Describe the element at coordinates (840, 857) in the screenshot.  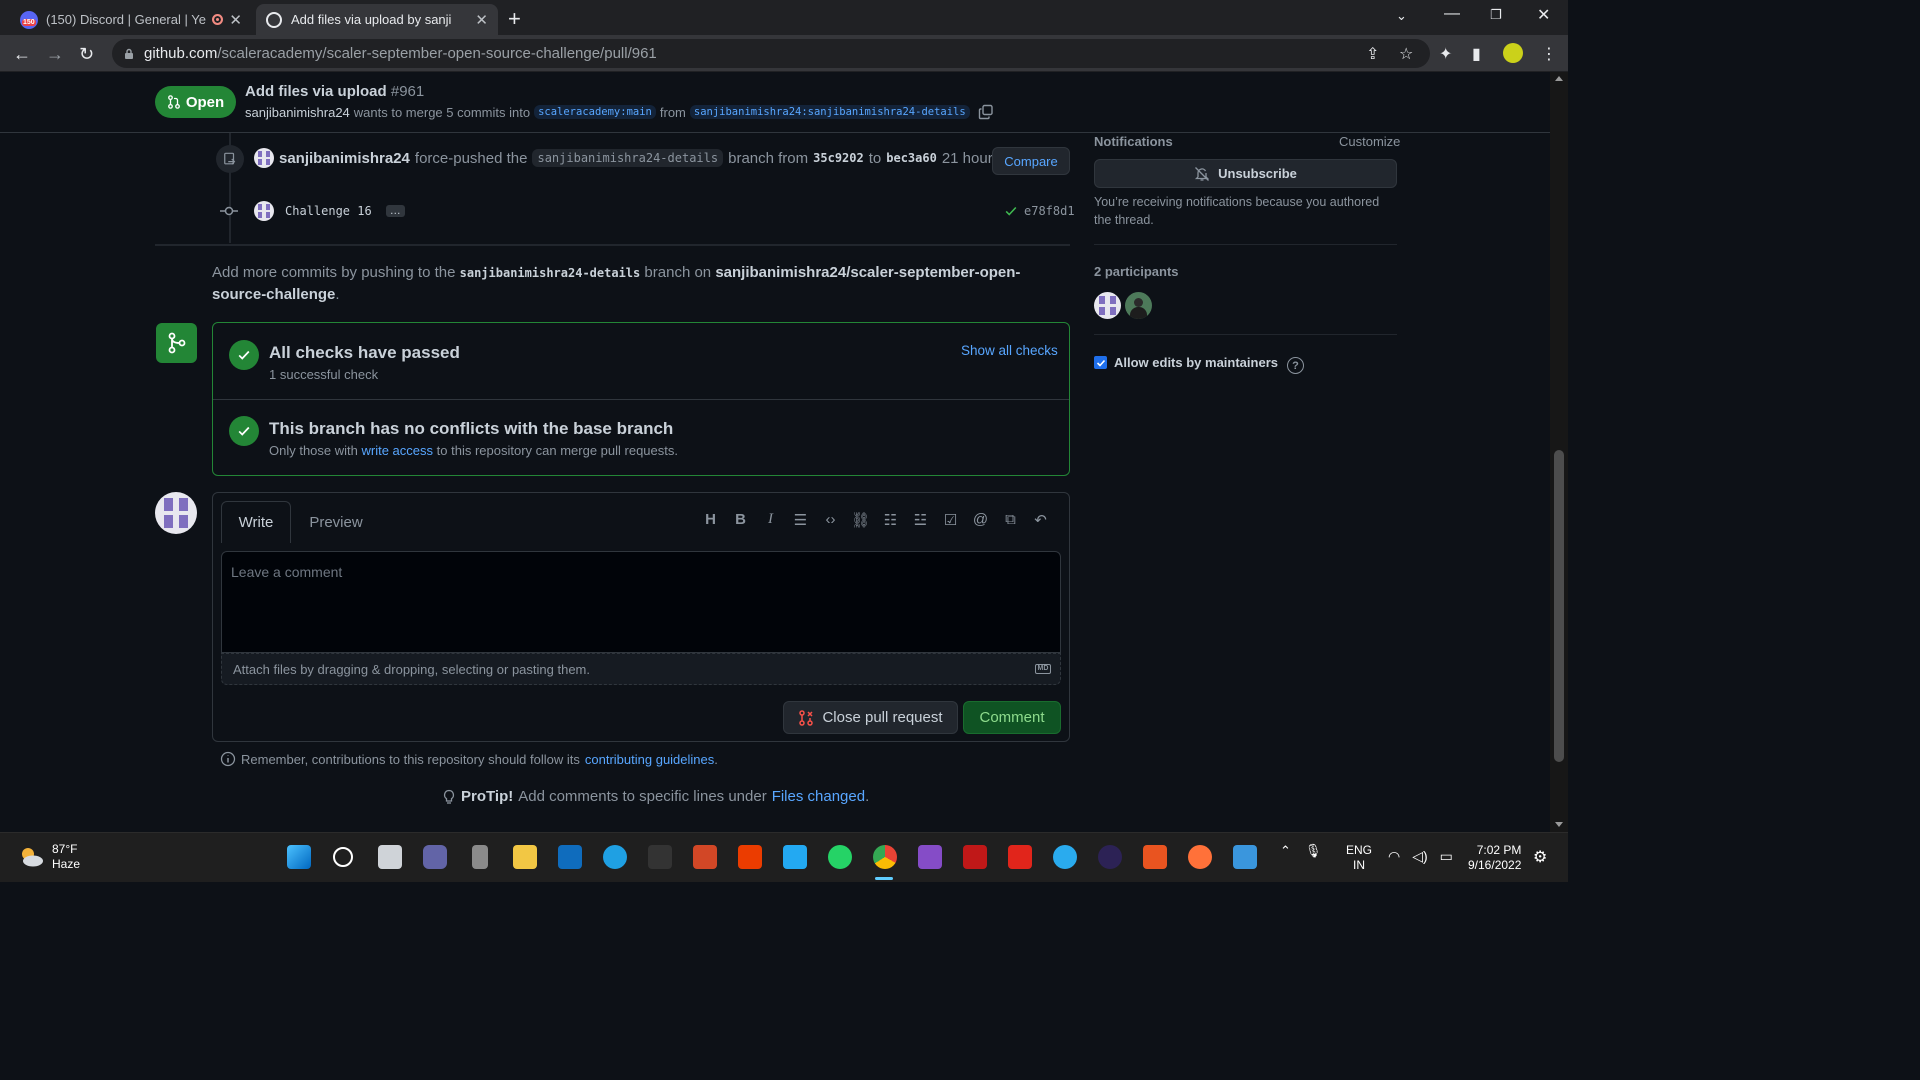
I see `whatsapp-icon` at that location.